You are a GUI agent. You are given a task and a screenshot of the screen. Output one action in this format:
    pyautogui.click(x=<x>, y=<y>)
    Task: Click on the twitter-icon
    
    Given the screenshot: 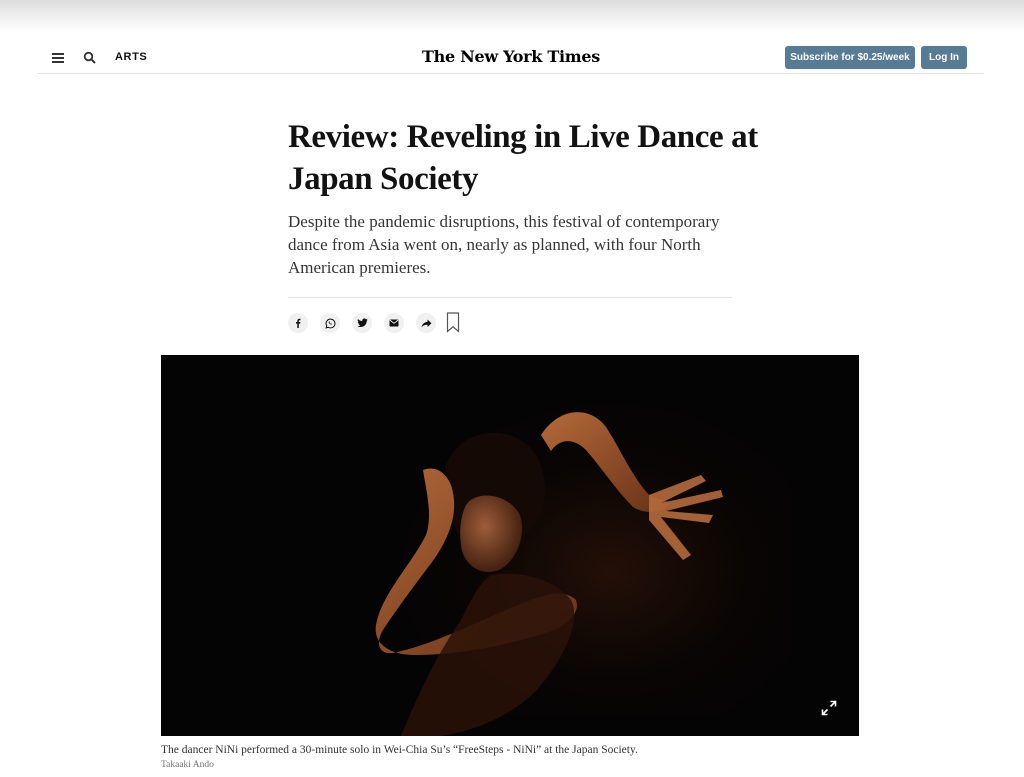 What is the action you would take?
    pyautogui.click(x=362, y=323)
    